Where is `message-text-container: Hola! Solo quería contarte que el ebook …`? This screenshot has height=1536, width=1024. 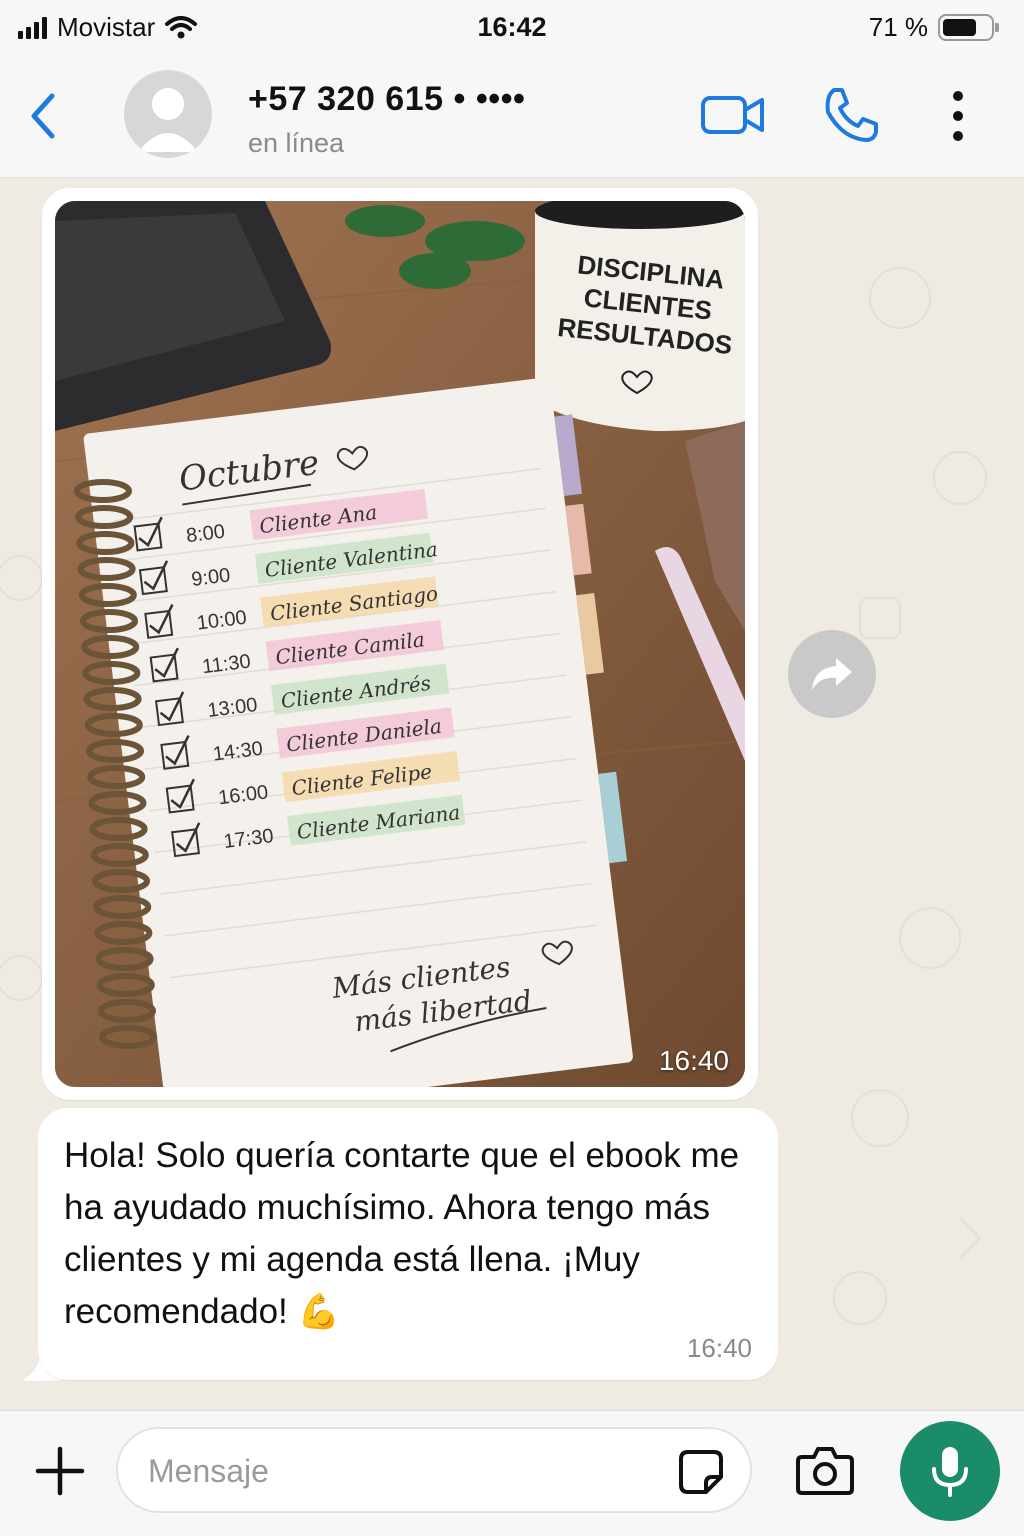 message-text-container: Hola! Solo quería contarte que el ebook … is located at coordinates (409, 1234).